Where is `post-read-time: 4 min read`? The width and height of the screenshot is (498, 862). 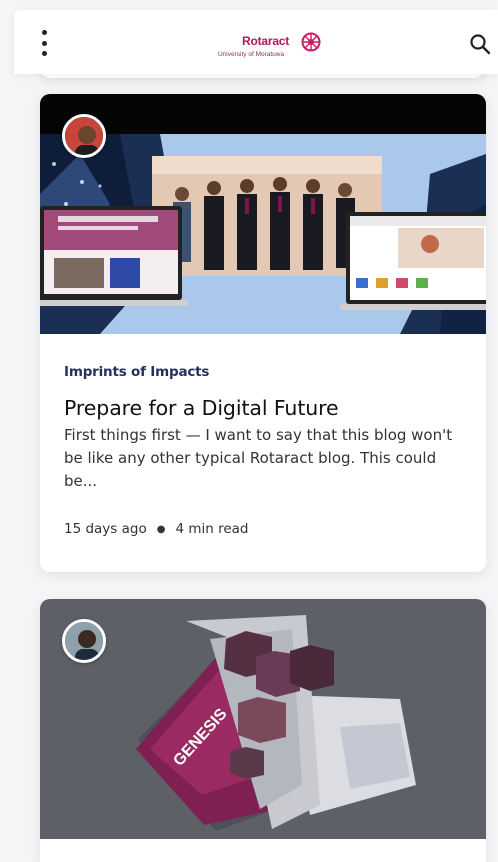 post-read-time: 4 min read is located at coordinates (212, 529).